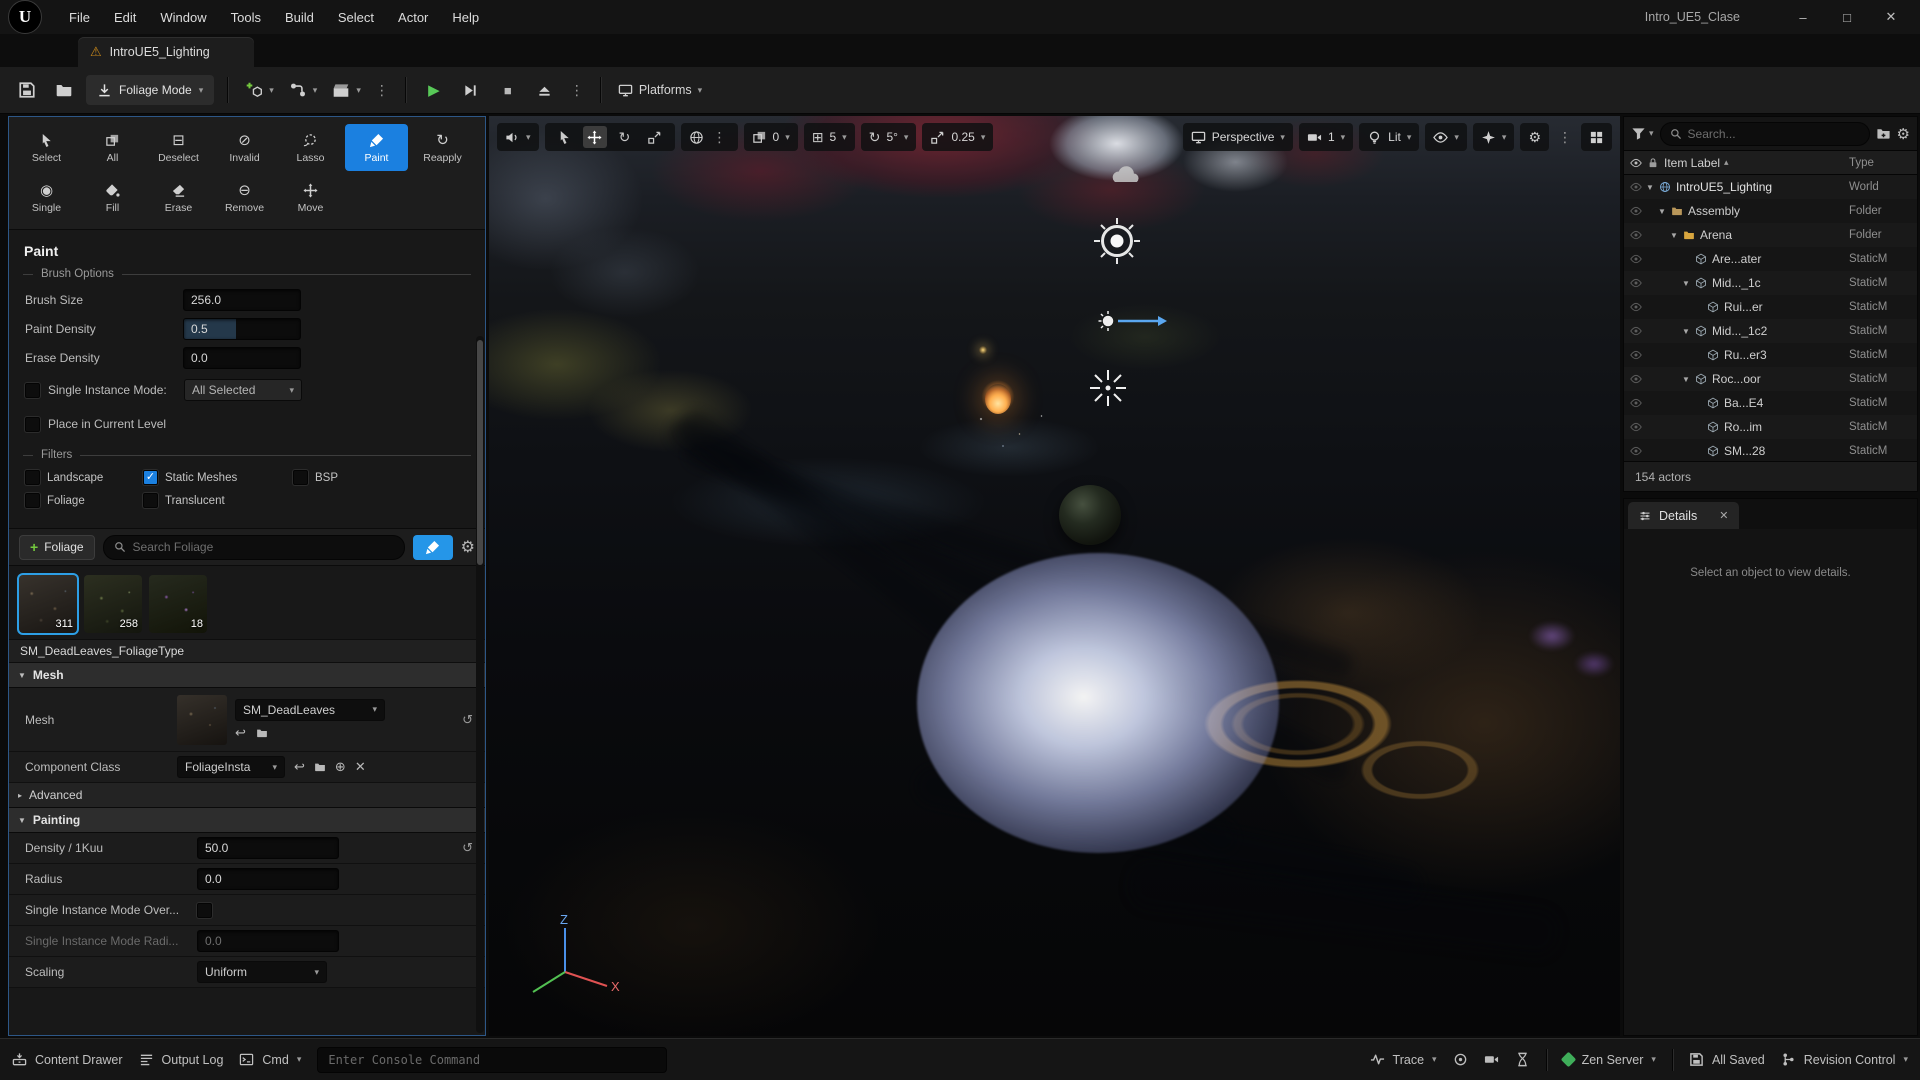 The height and width of the screenshot is (1080, 1920). Describe the element at coordinates (655, 137) in the screenshot. I see `scale-tool-button` at that location.